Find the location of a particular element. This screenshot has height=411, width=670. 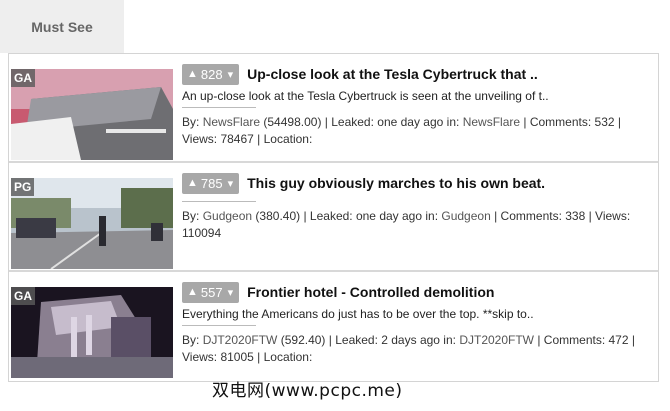

source-link: DJT2020FTW is located at coordinates (496, 340).